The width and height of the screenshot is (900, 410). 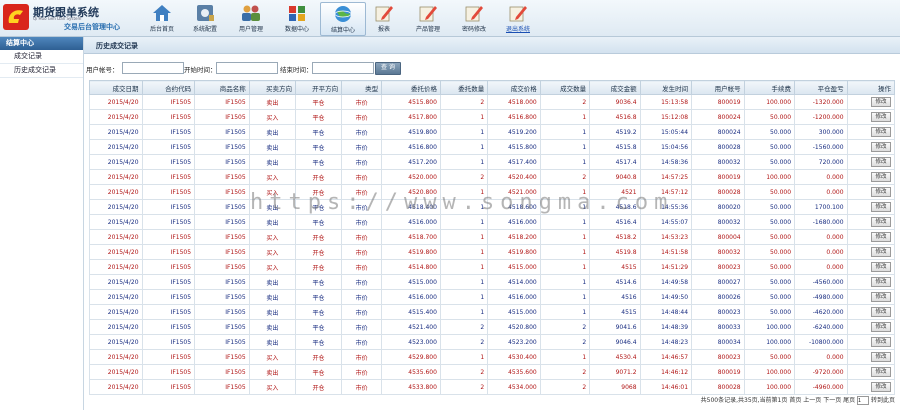 I want to click on sidebar-item-history: 历史成交记录, so click(x=41, y=71).